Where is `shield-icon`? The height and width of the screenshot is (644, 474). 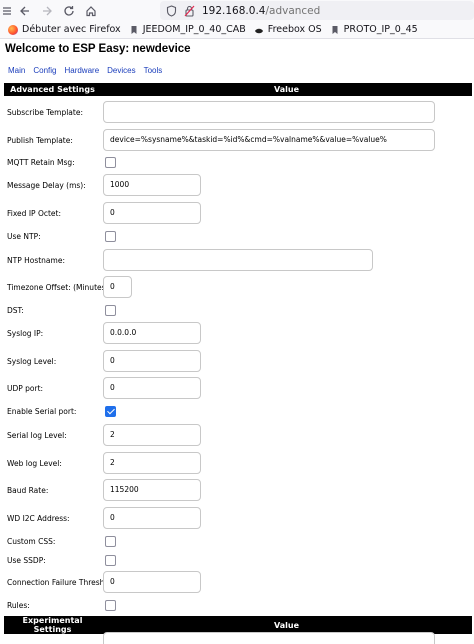
shield-icon is located at coordinates (171, 11).